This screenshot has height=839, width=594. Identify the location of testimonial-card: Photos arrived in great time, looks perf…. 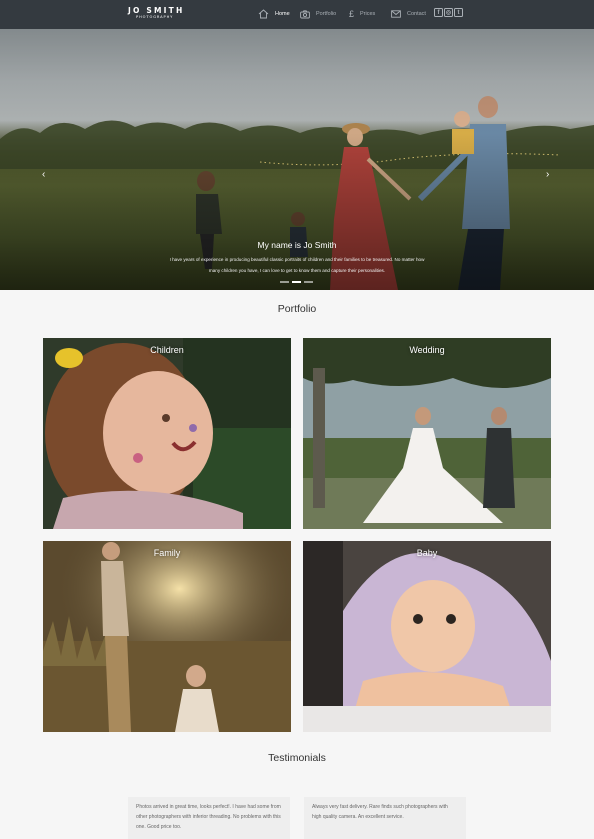
(209, 818).